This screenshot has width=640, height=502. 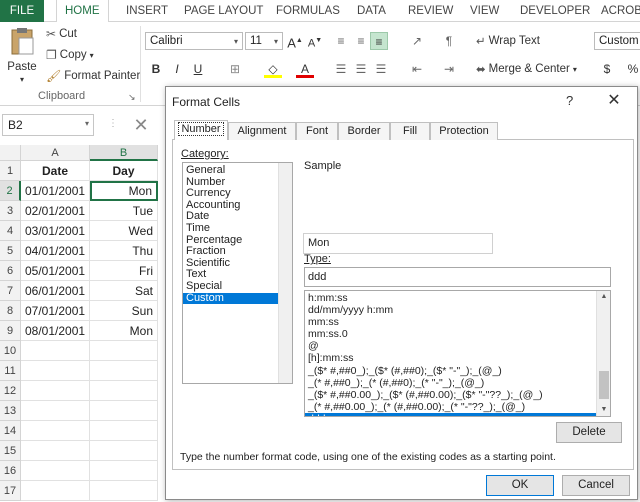 What do you see at coordinates (596, 485) in the screenshot?
I see `cancel-button: Cancel` at bounding box center [596, 485].